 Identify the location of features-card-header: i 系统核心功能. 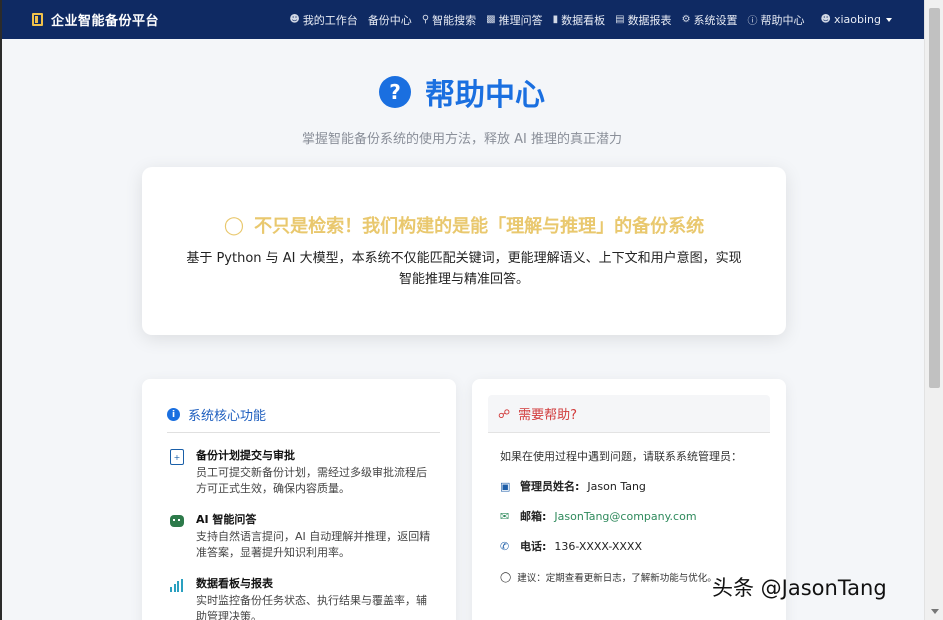
(303, 419).